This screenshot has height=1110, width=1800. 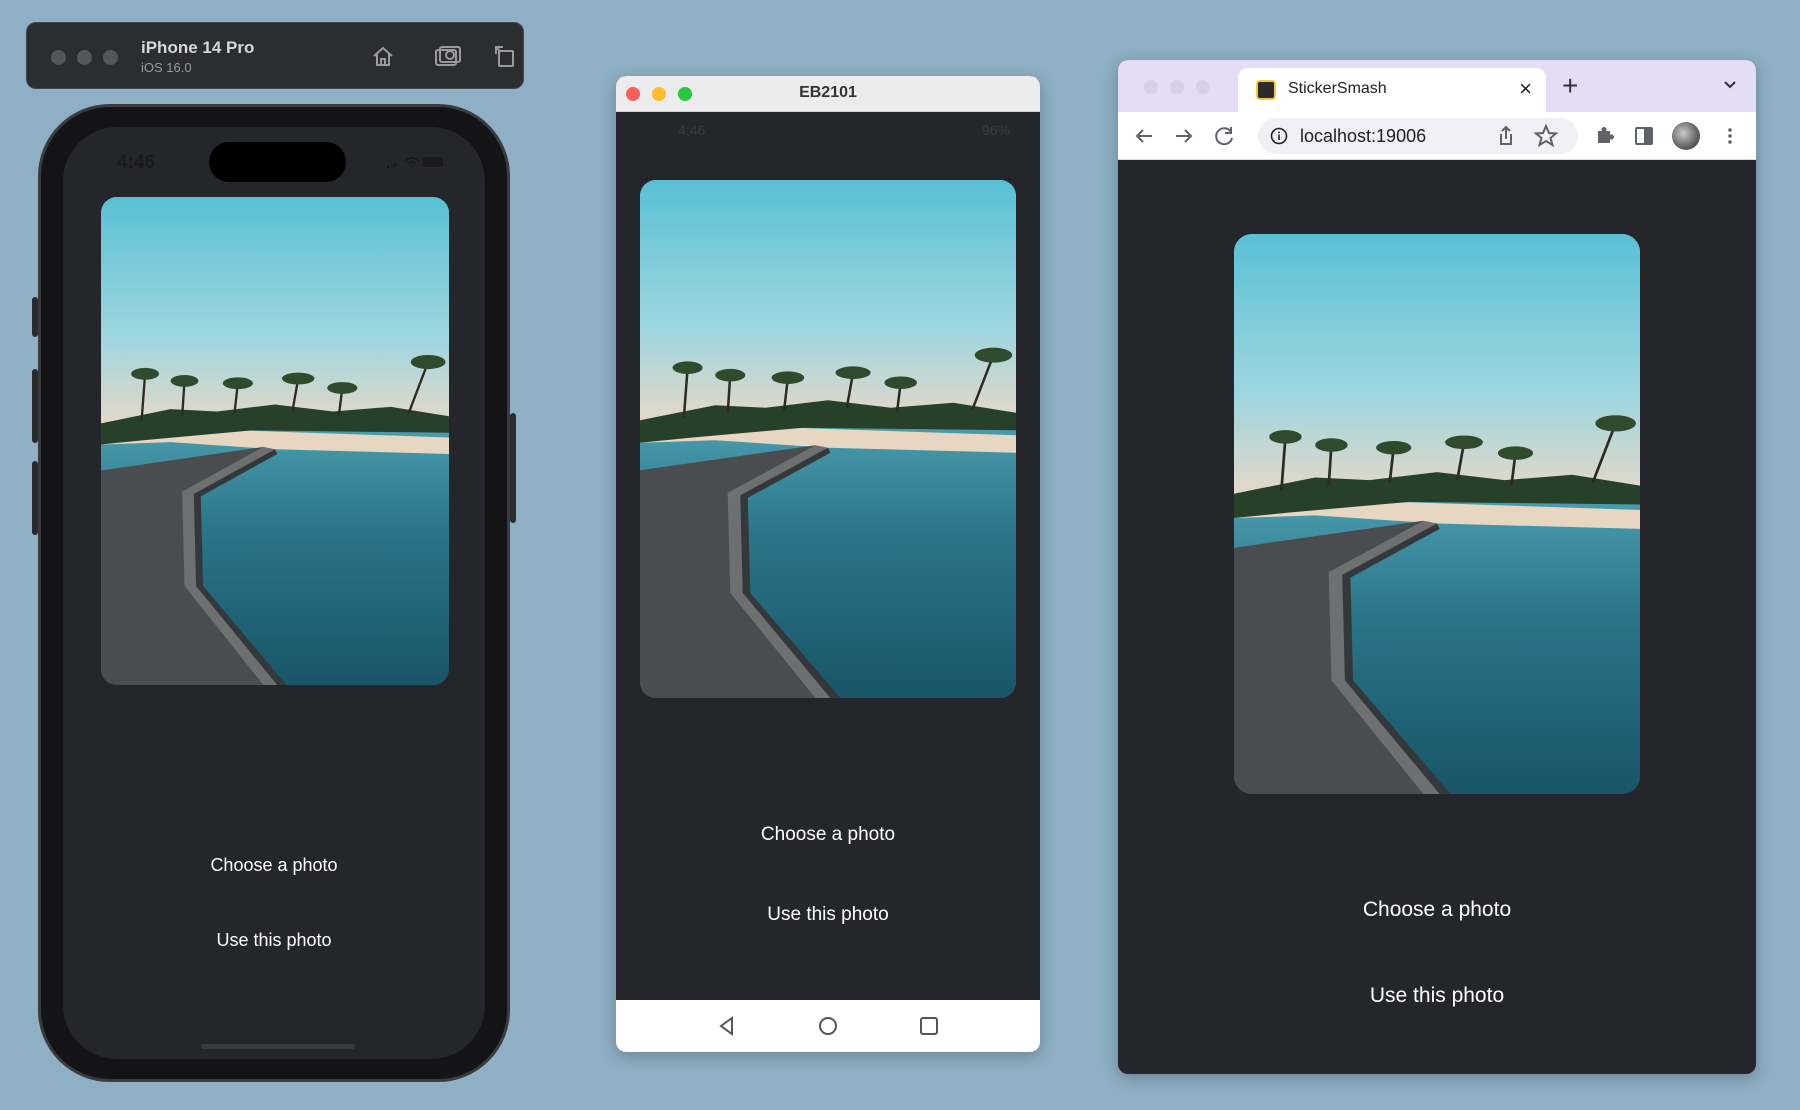 I want to click on back-icon, so click(x=727, y=1026).